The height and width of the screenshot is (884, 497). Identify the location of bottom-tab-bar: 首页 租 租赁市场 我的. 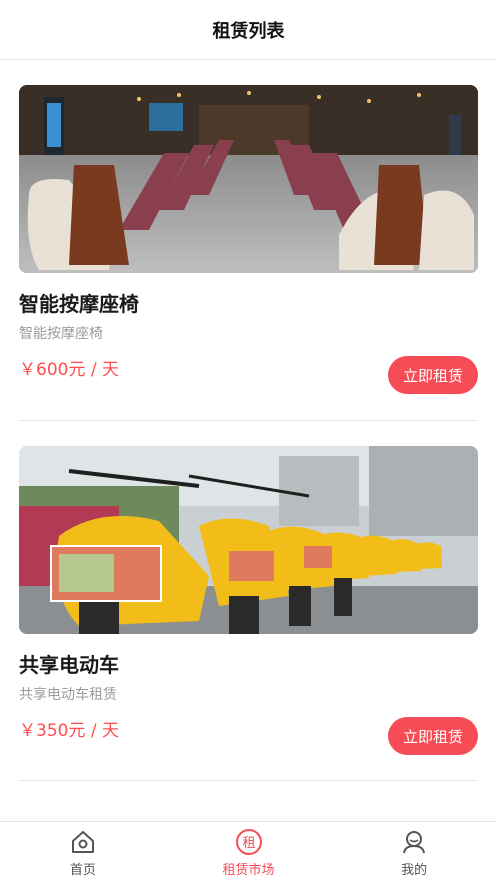
(248, 852).